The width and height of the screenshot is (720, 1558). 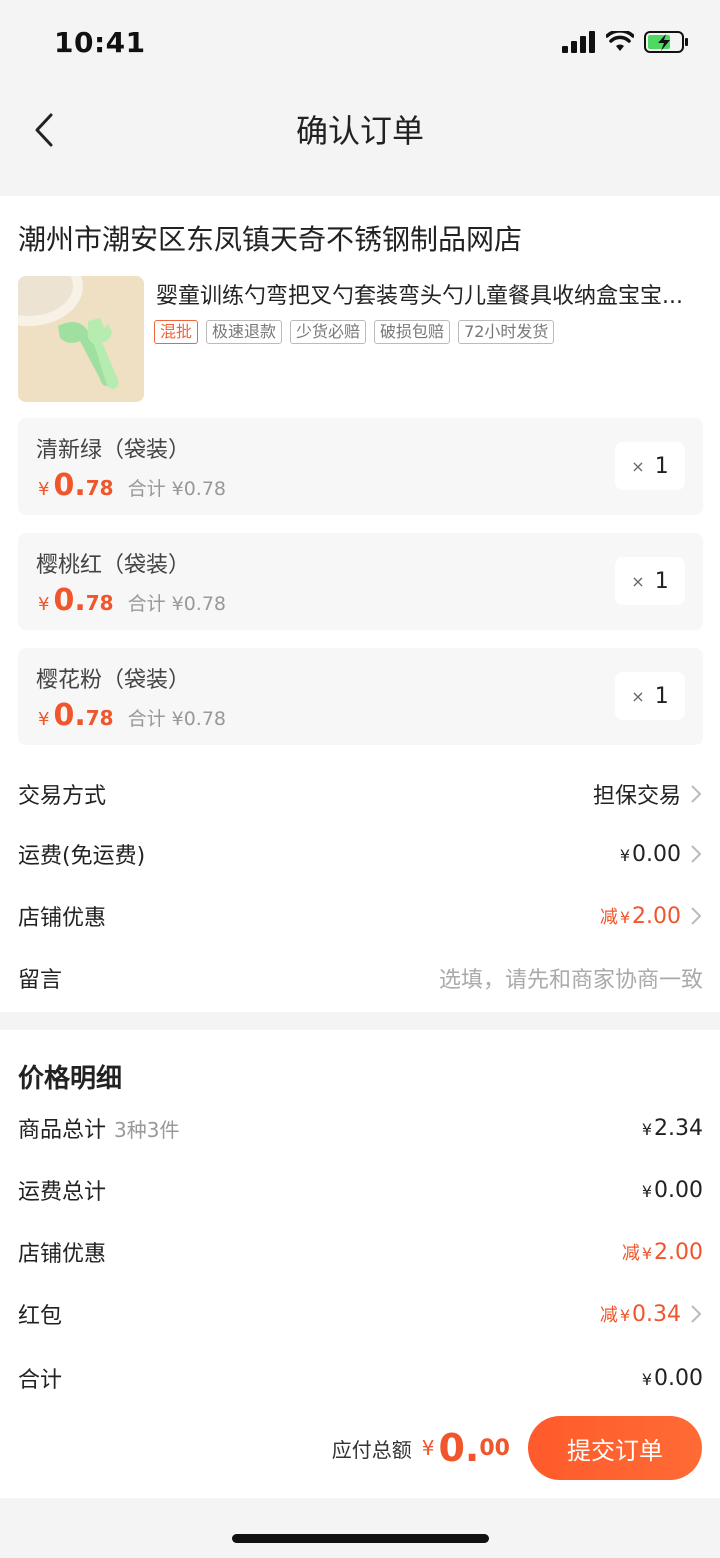 What do you see at coordinates (270, 238) in the screenshot?
I see `shop-name: 潮州市潮安区东凤镇天奇不锈钢制品网店` at bounding box center [270, 238].